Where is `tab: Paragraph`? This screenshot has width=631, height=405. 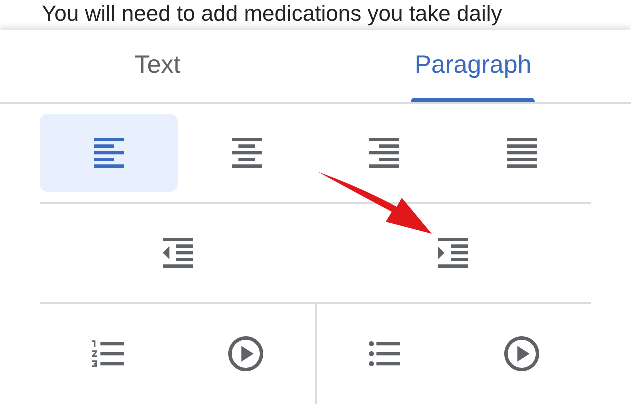
tab: Paragraph is located at coordinates (473, 66).